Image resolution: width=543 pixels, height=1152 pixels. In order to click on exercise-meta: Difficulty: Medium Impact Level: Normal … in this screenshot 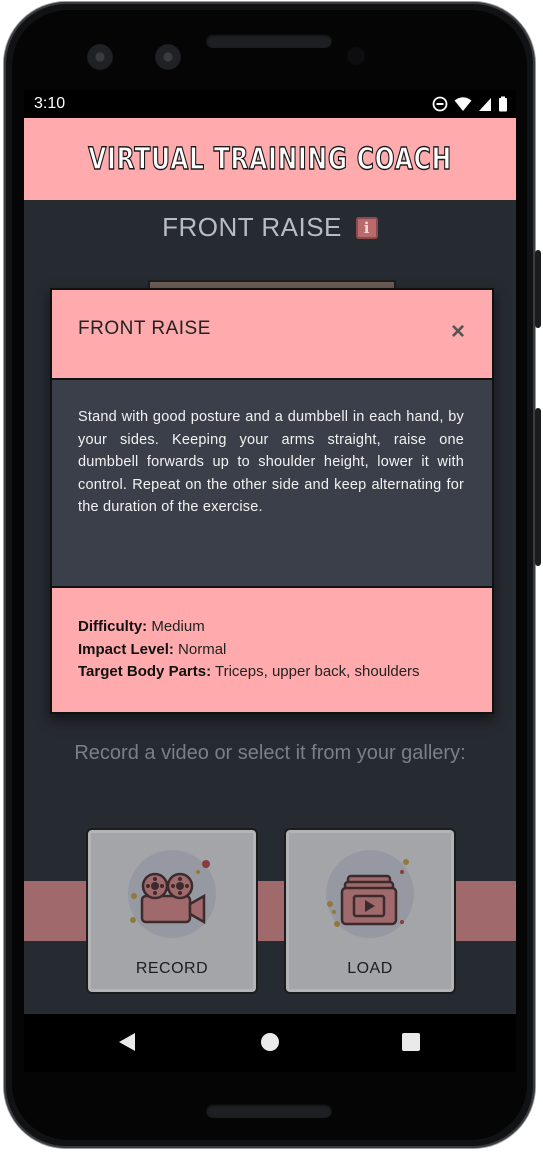, I will do `click(249, 650)`.